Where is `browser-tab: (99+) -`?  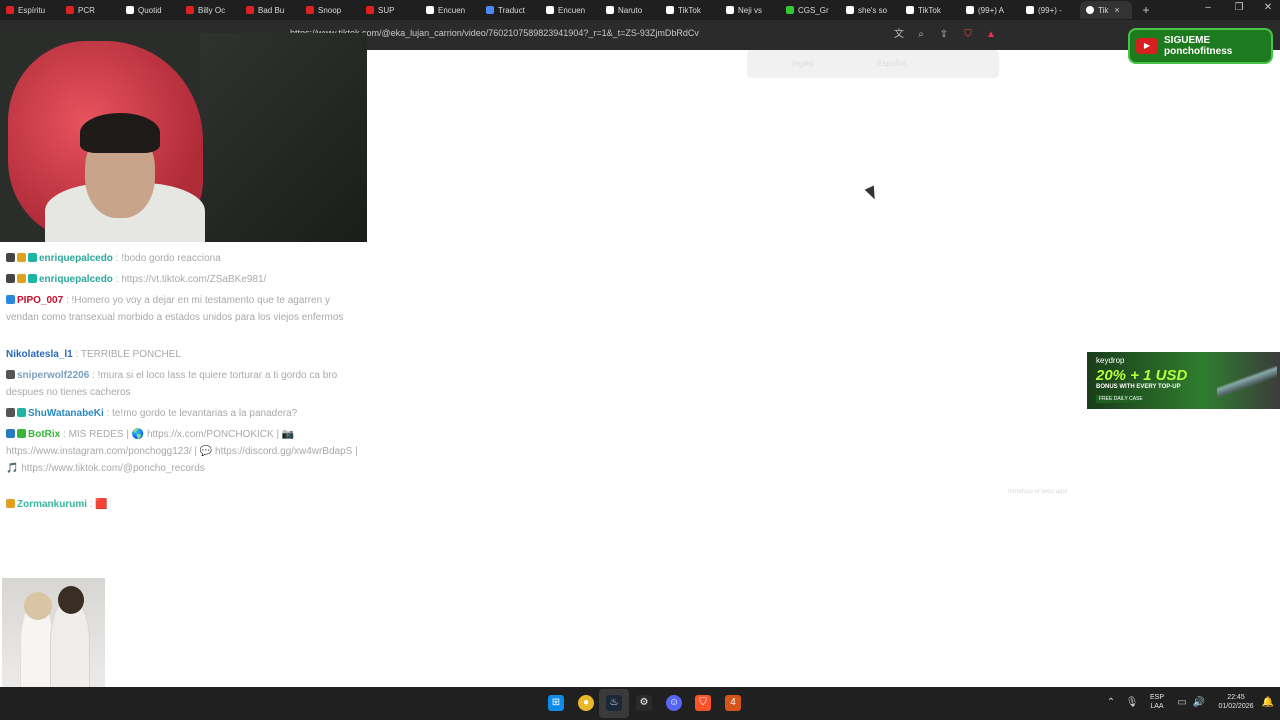
browser-tab: (99+) - is located at coordinates (1050, 10).